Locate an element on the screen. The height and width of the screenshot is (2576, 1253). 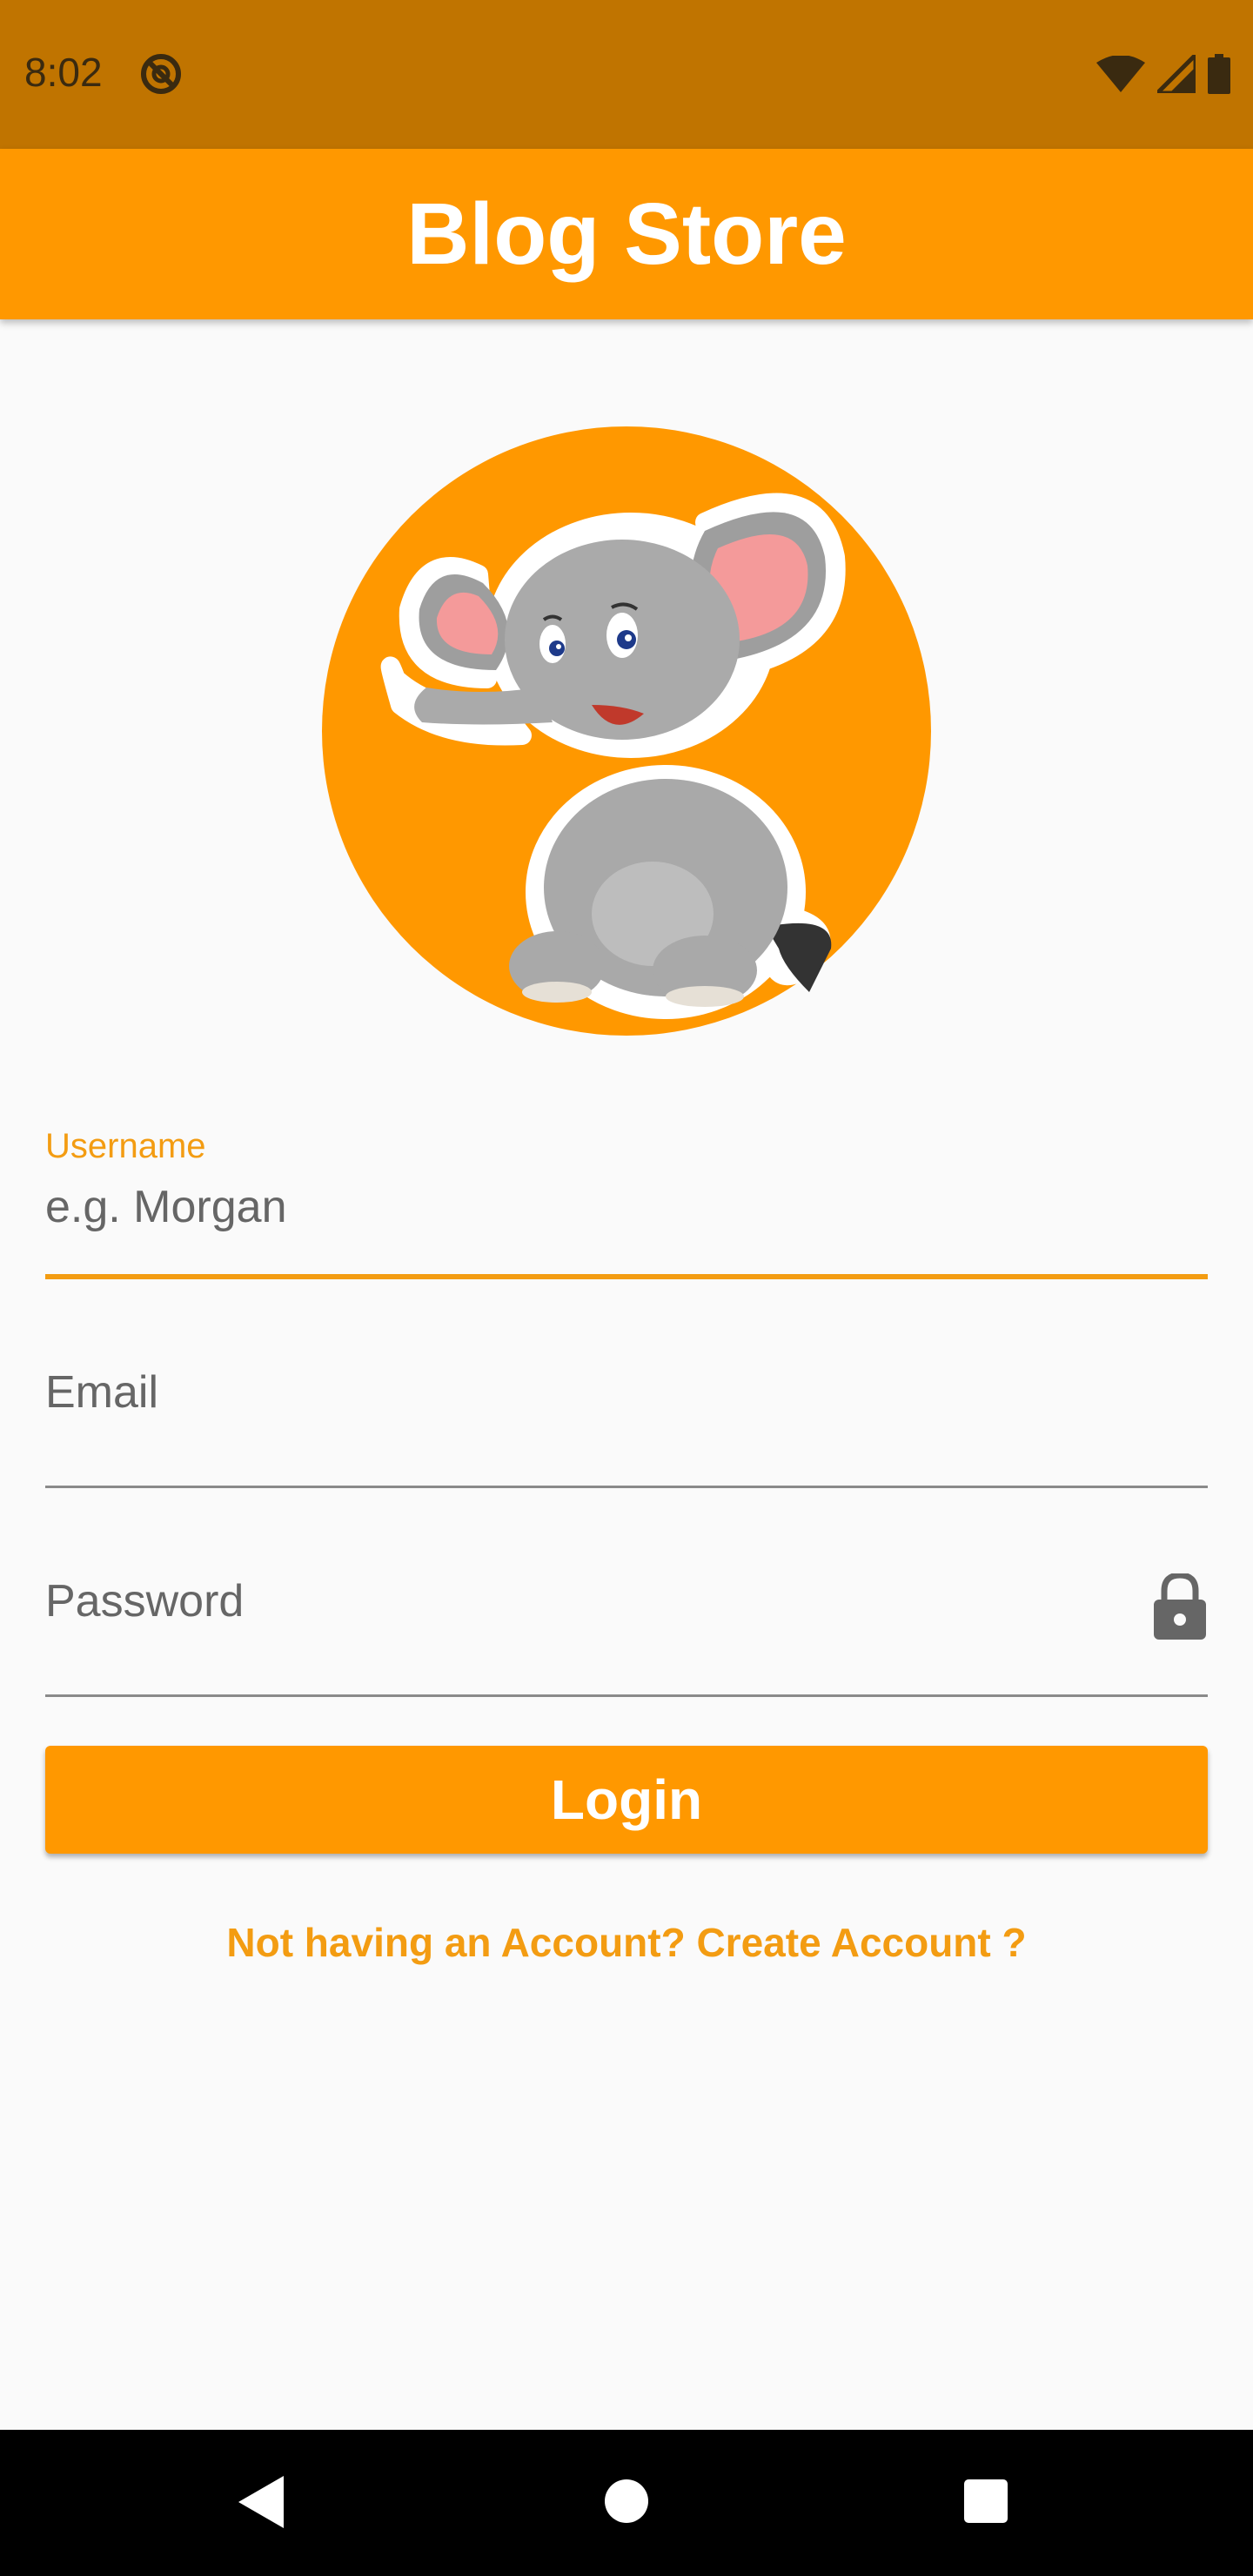
elephant-icon is located at coordinates (626, 731).